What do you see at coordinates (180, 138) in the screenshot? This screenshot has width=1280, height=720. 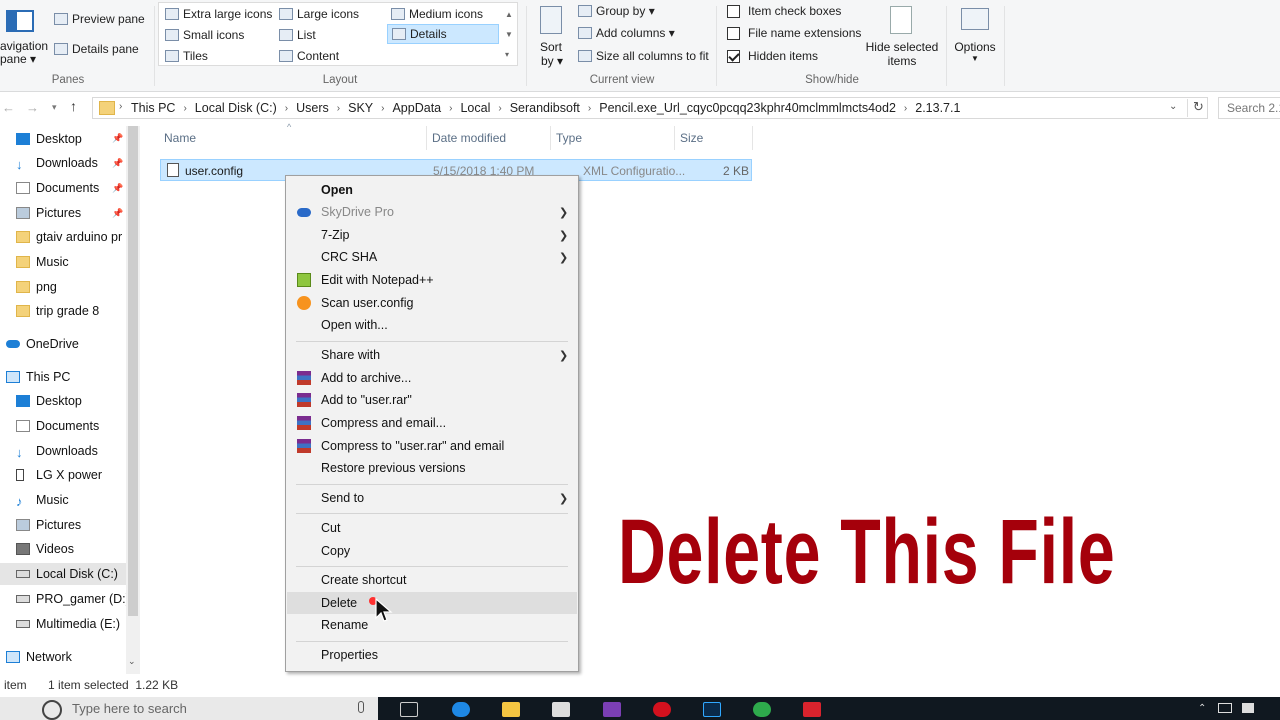 I see `column-header-name: Name` at bounding box center [180, 138].